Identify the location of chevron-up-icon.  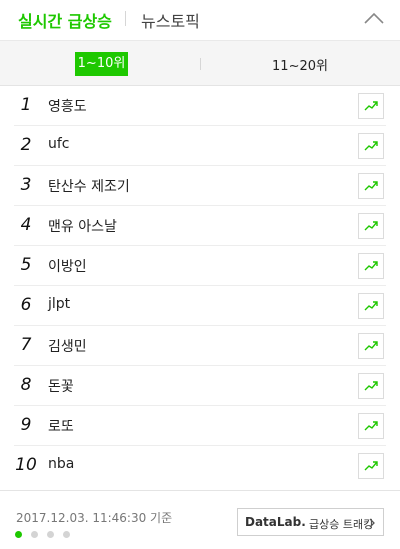
(374, 18).